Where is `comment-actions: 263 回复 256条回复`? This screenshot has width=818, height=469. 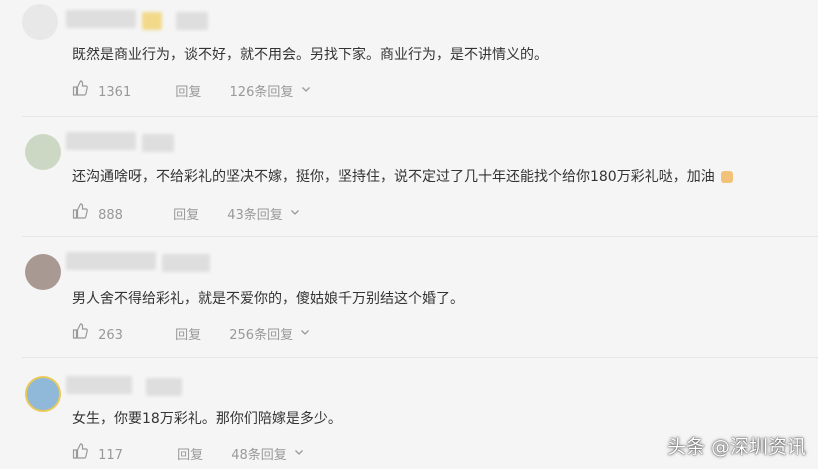
comment-actions: 263 回复 256条回复 is located at coordinates (191, 333).